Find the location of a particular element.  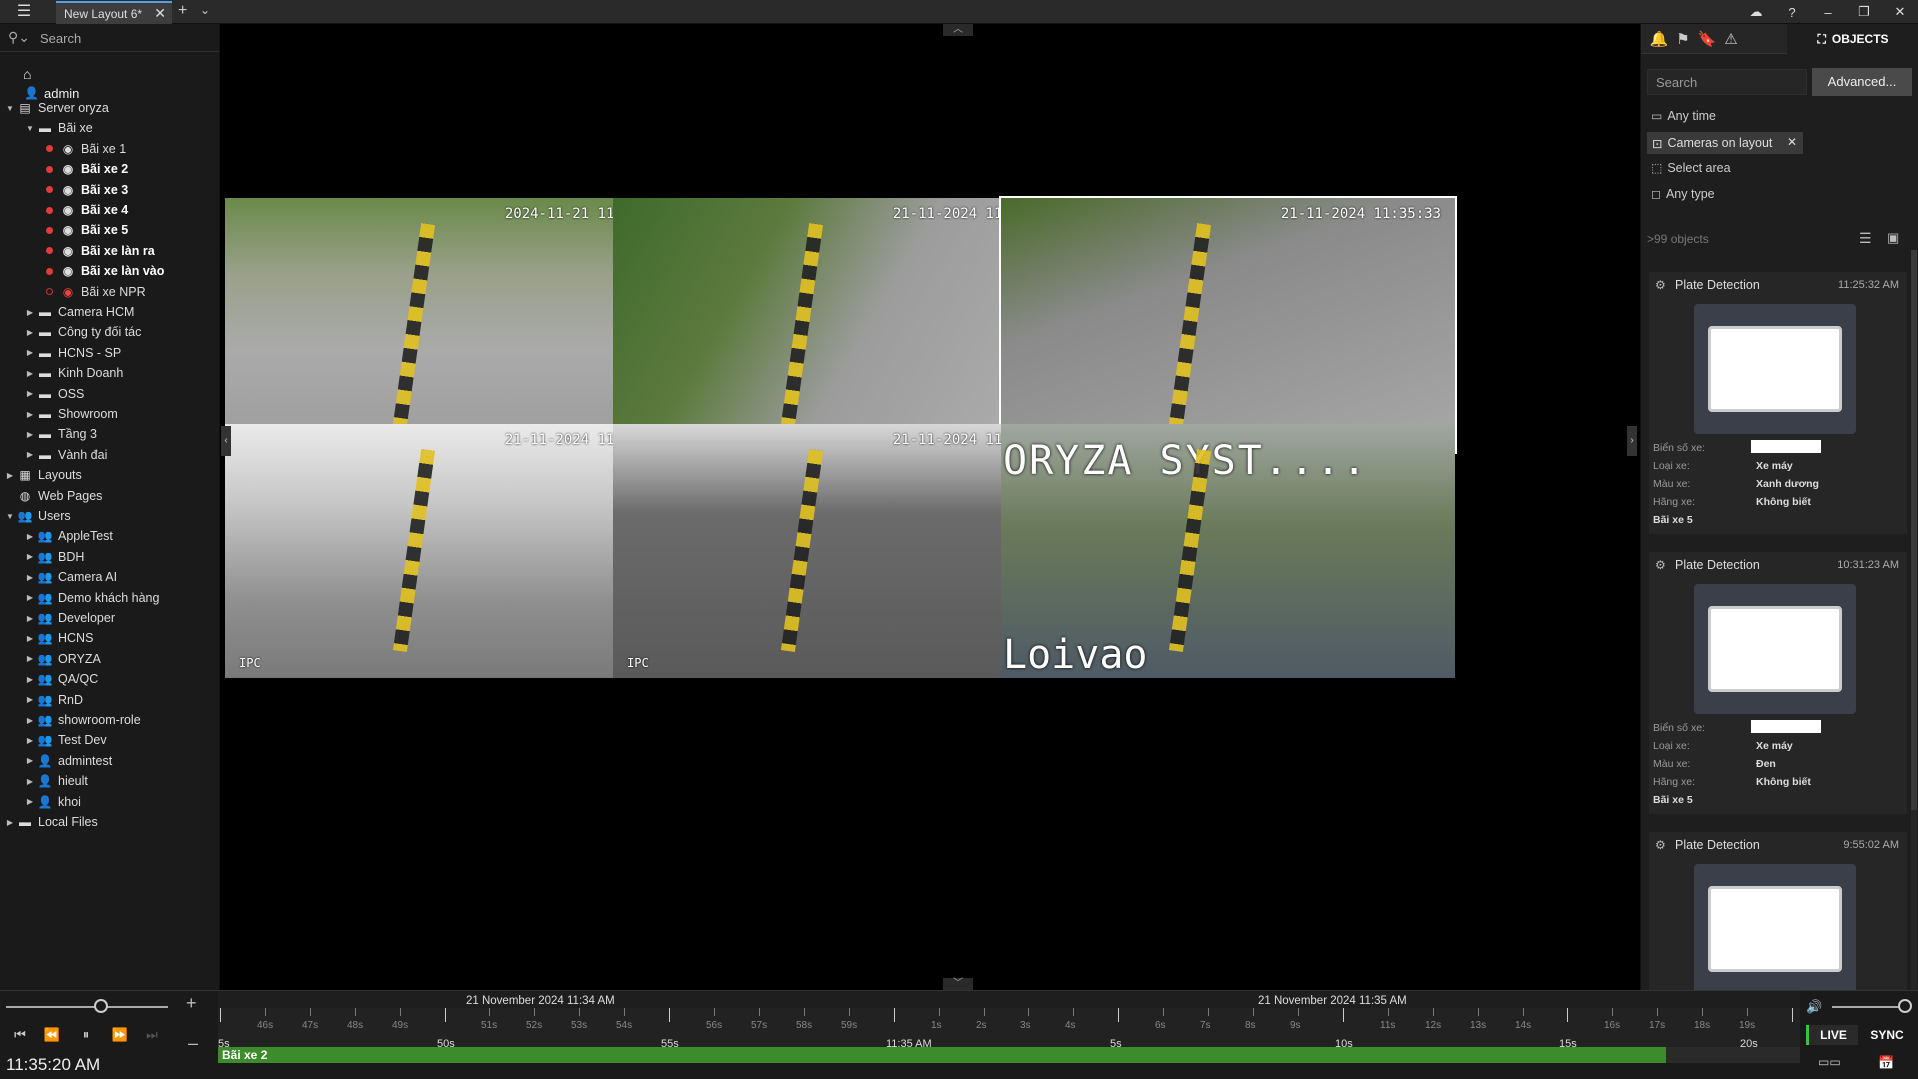

zoom-in-icon: + is located at coordinates (191, 1003).